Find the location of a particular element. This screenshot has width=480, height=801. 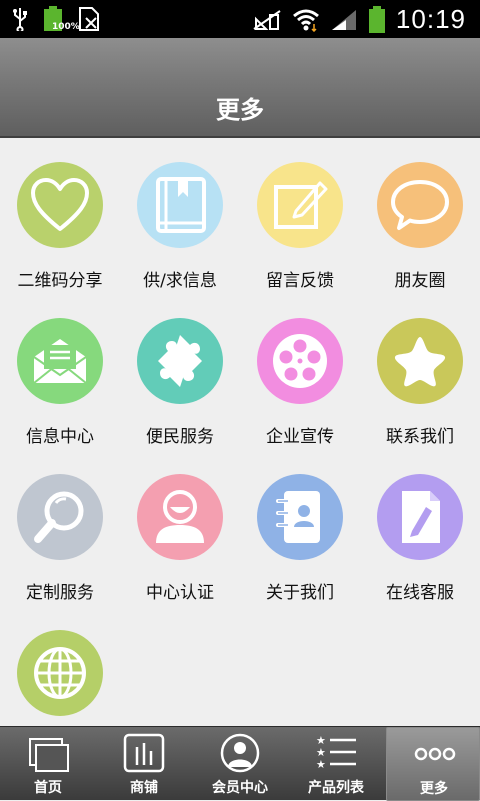

tile-company-promo: 企业宣传 is located at coordinates (300, 371).